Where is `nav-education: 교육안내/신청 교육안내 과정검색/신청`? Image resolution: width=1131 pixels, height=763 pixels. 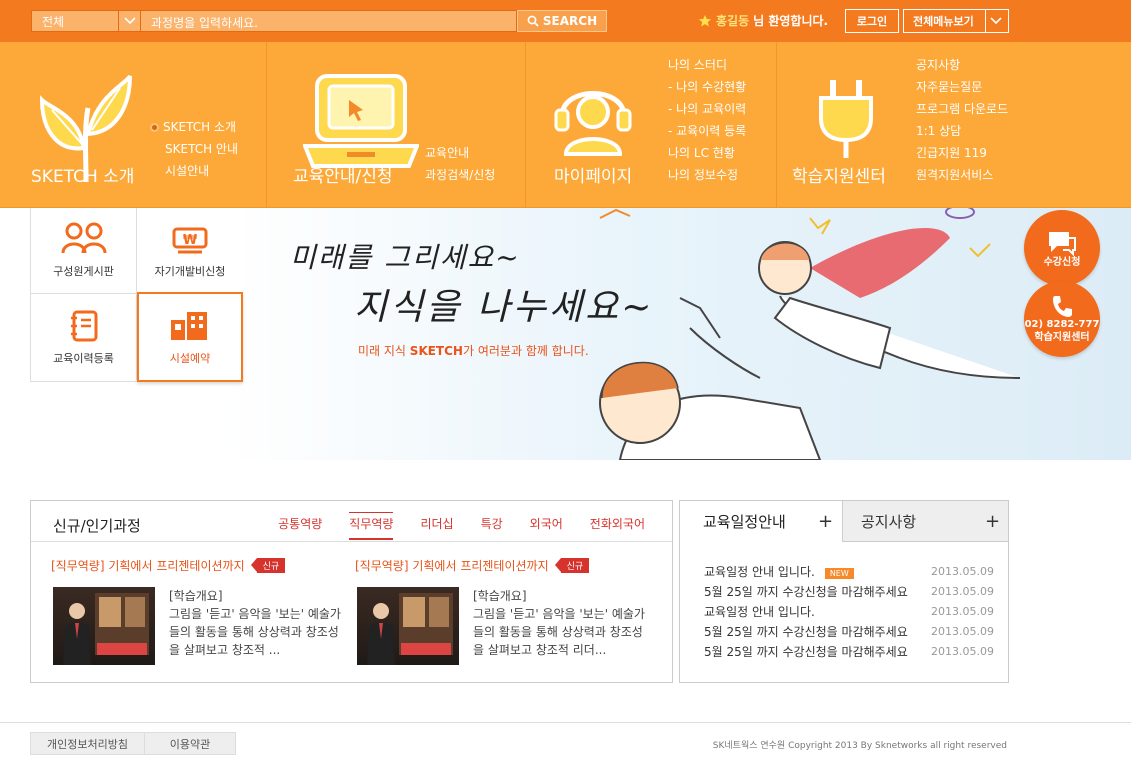
nav-education: 교육안내/신청 교육안내 과정검색/신청 is located at coordinates (395, 125).